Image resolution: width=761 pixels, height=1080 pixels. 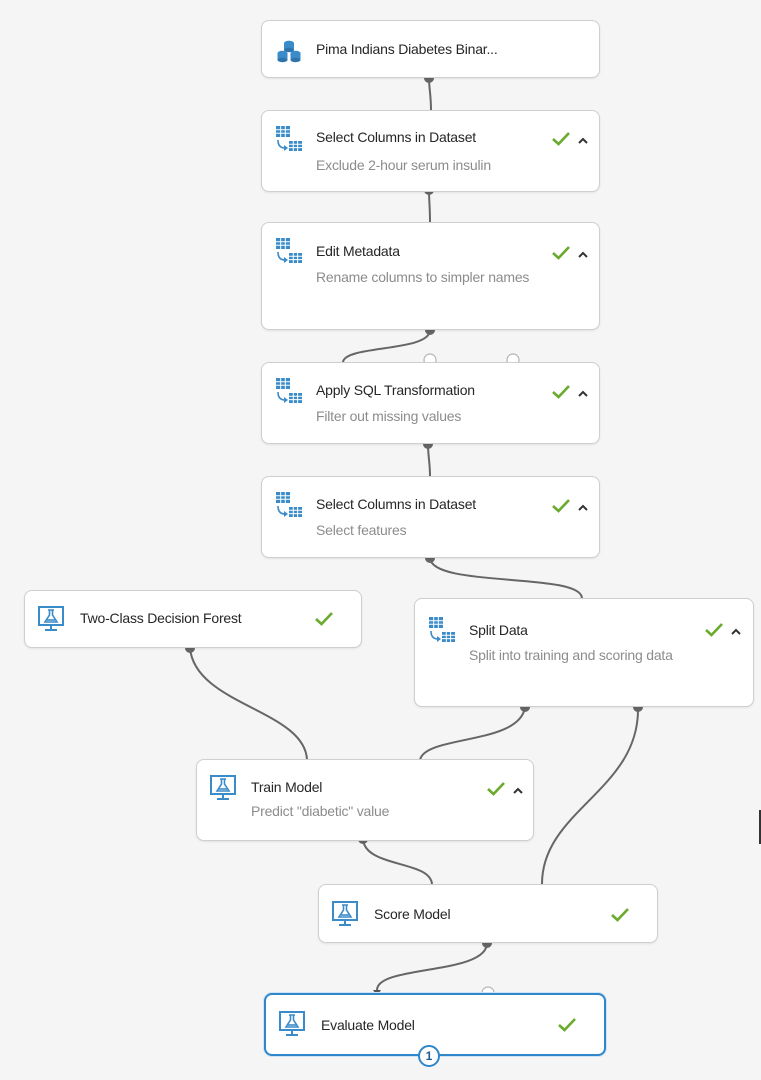 I want to click on module-description: Split into training and scoring data, so click(x=571, y=655).